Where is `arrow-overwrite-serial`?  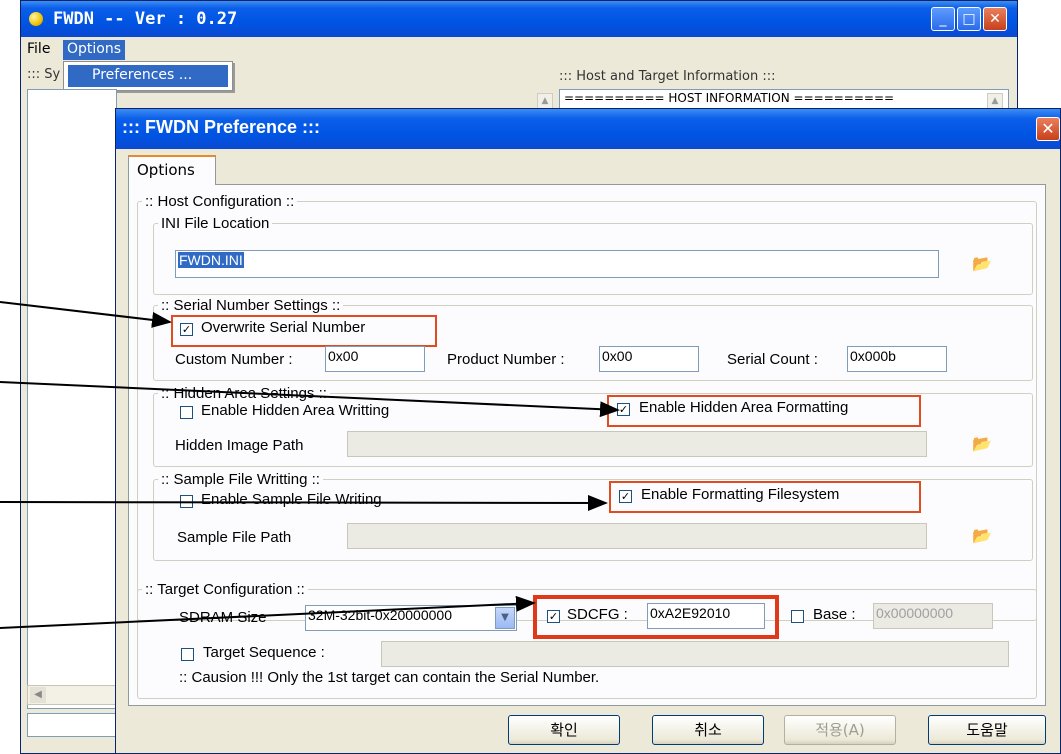 arrow-overwrite-serial is located at coordinates (86, 314).